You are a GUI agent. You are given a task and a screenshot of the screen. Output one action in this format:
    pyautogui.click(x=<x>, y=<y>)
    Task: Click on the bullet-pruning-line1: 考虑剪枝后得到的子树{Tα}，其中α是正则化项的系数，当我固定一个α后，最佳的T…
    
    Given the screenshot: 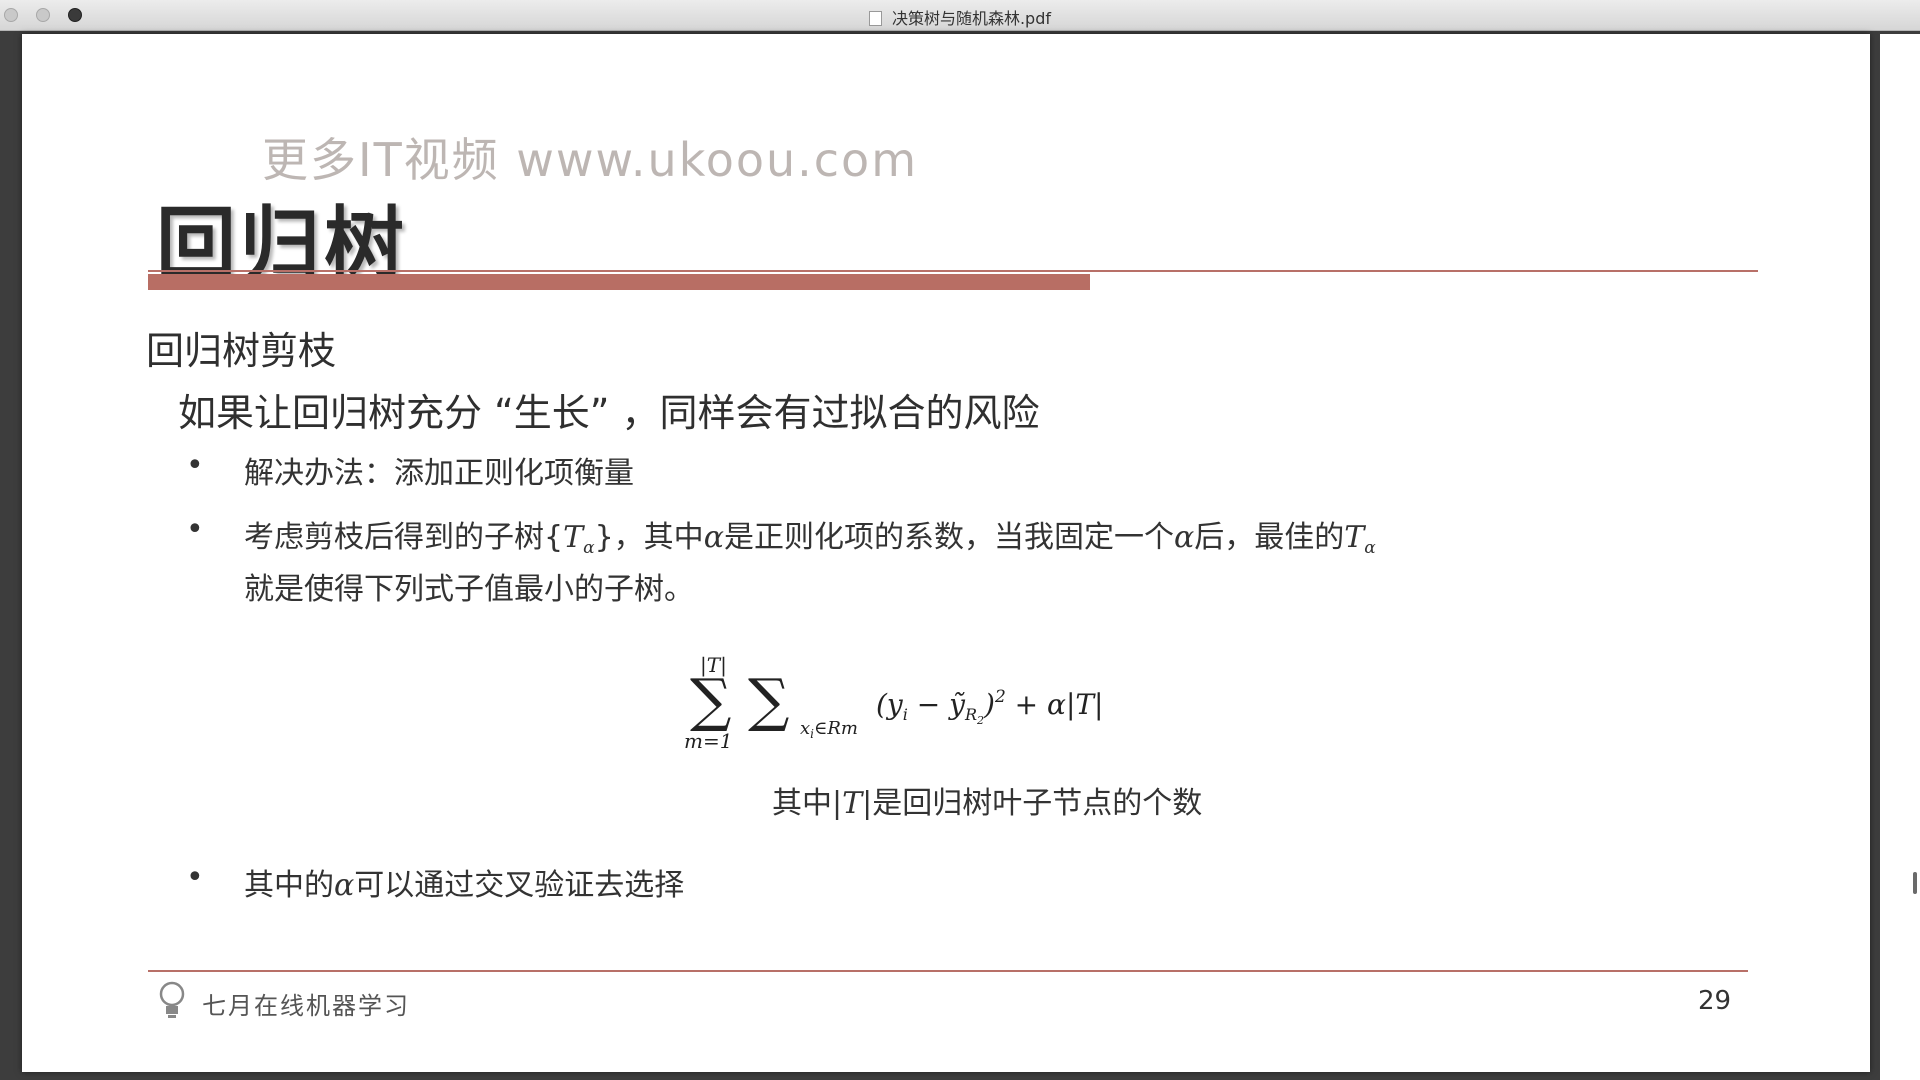 What is the action you would take?
    pyautogui.click(x=810, y=535)
    